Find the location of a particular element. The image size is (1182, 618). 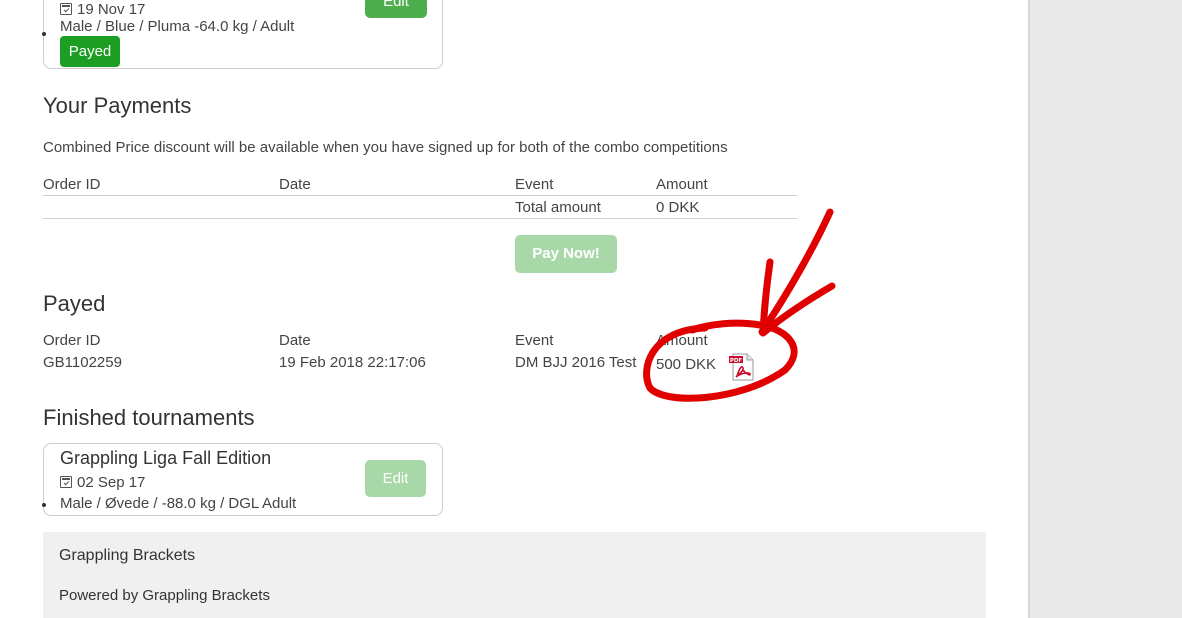

tournament-title: Grappling Liga Fall Edition is located at coordinates (166, 458).